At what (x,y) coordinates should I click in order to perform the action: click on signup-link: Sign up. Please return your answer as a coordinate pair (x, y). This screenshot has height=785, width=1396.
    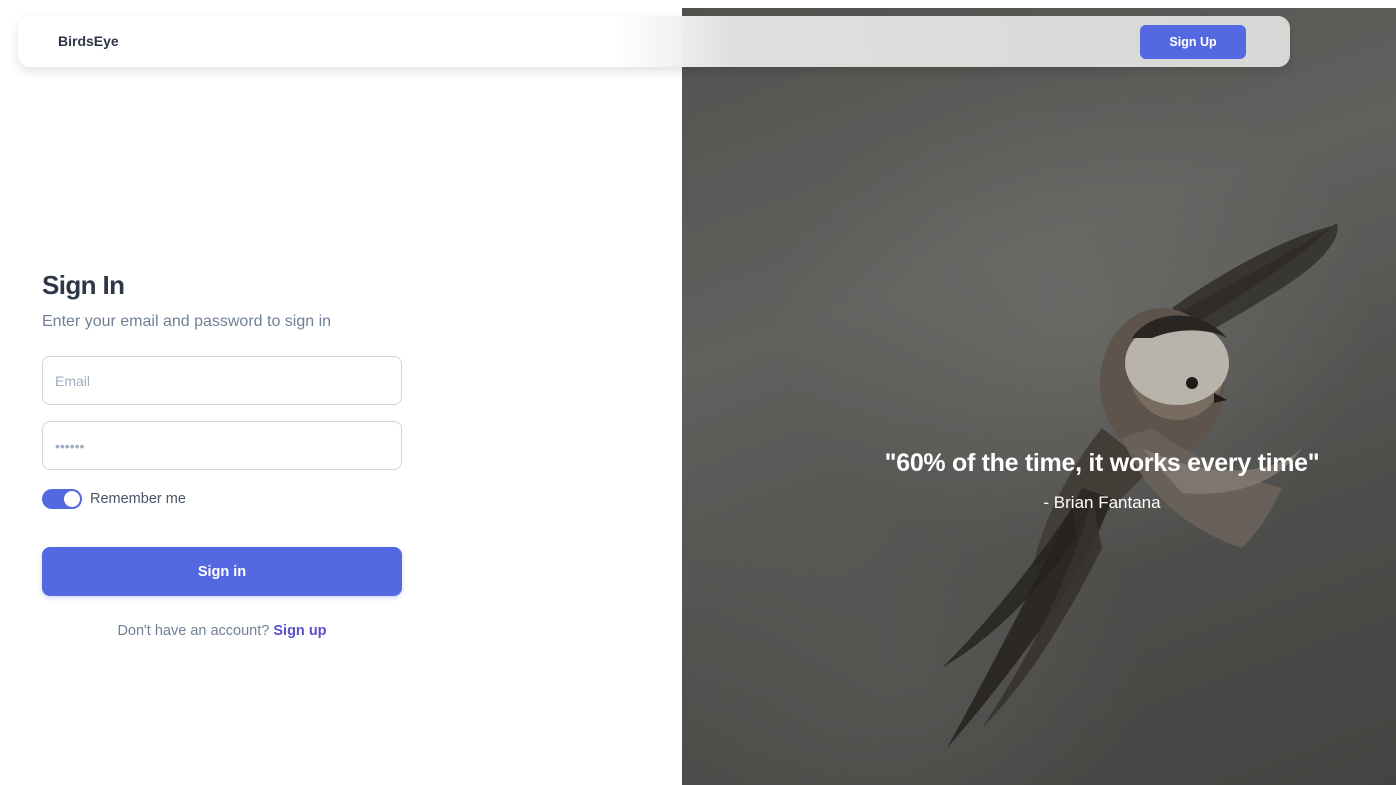
    Looking at the image, I should click on (299, 631).